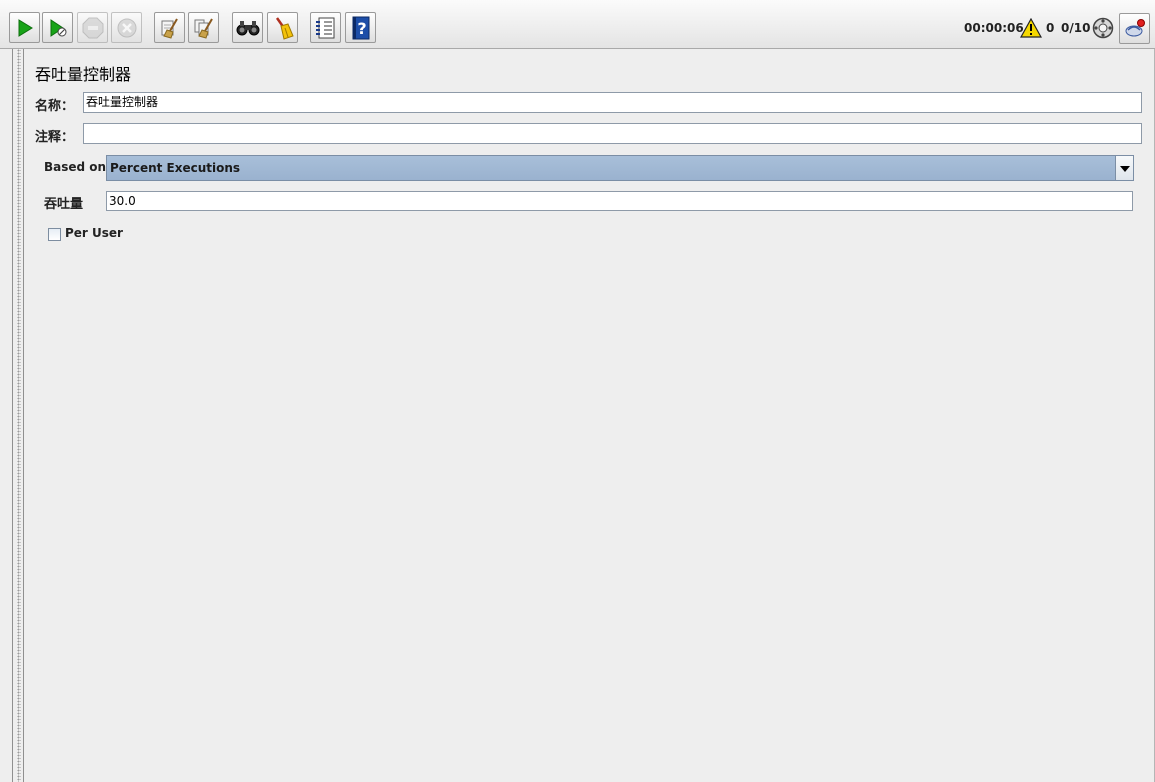 The height and width of the screenshot is (782, 1155). I want to click on comment-label: 注释：, so click(55, 137).